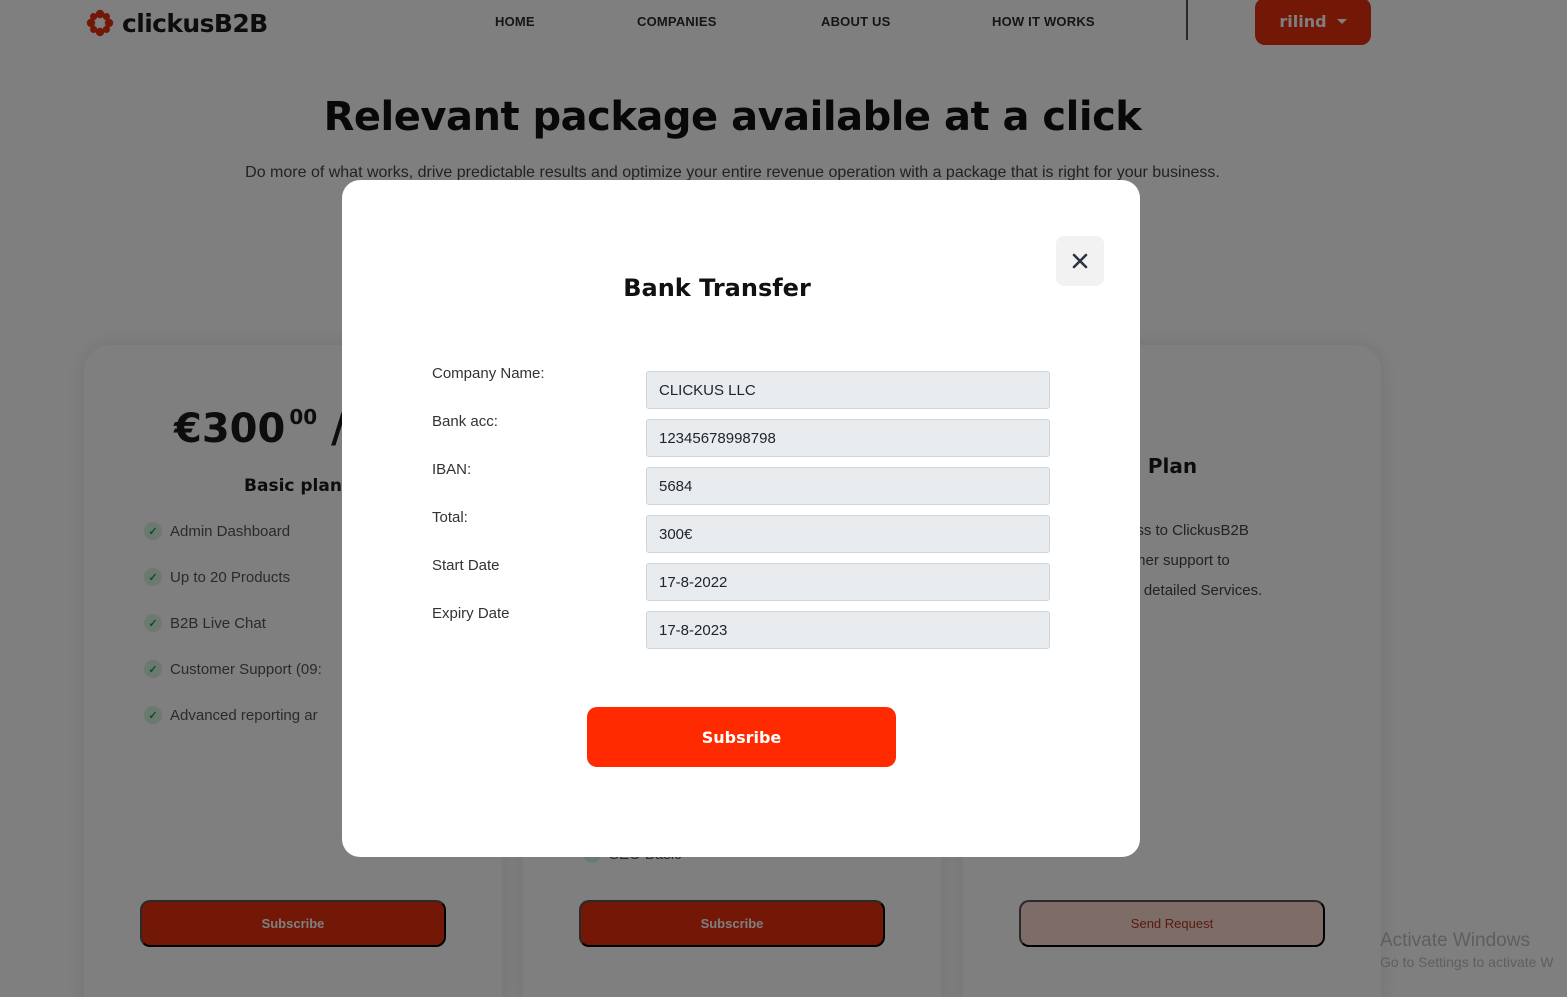 The width and height of the screenshot is (1567, 997). I want to click on start-date-row: Start Date, so click(742, 579).